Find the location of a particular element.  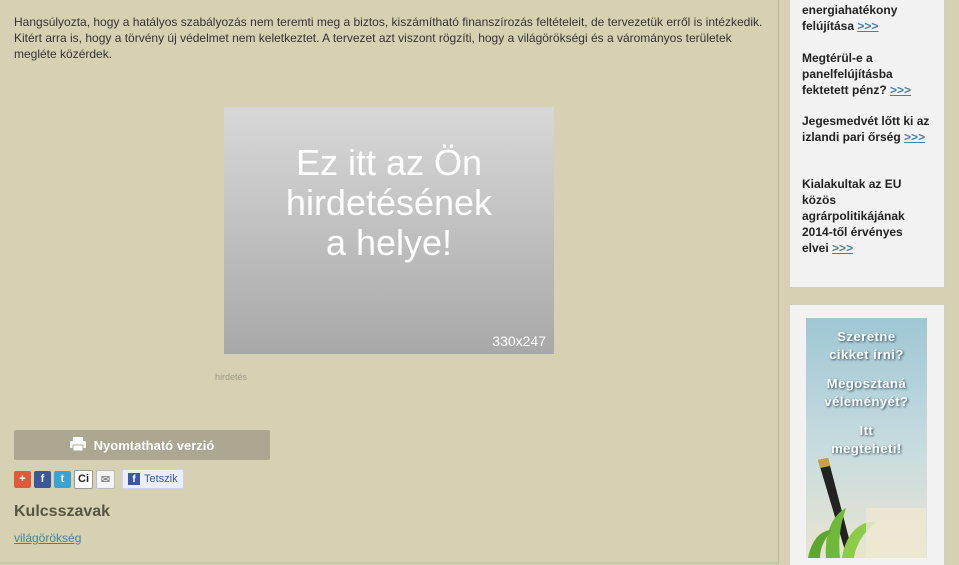

email-icon: ✉ is located at coordinates (105, 479).